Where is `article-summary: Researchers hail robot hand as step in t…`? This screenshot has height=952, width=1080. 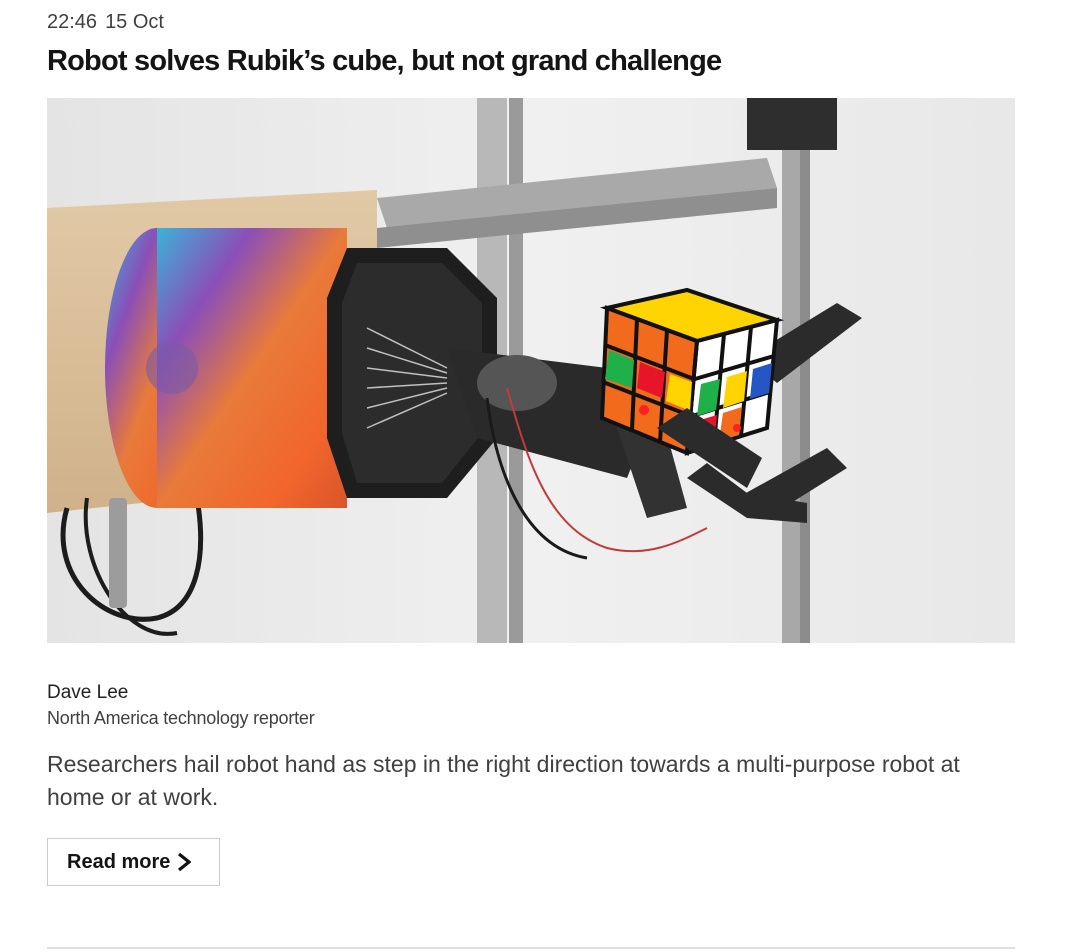 article-summary: Researchers hail robot hand as step in t… is located at coordinates (503, 780).